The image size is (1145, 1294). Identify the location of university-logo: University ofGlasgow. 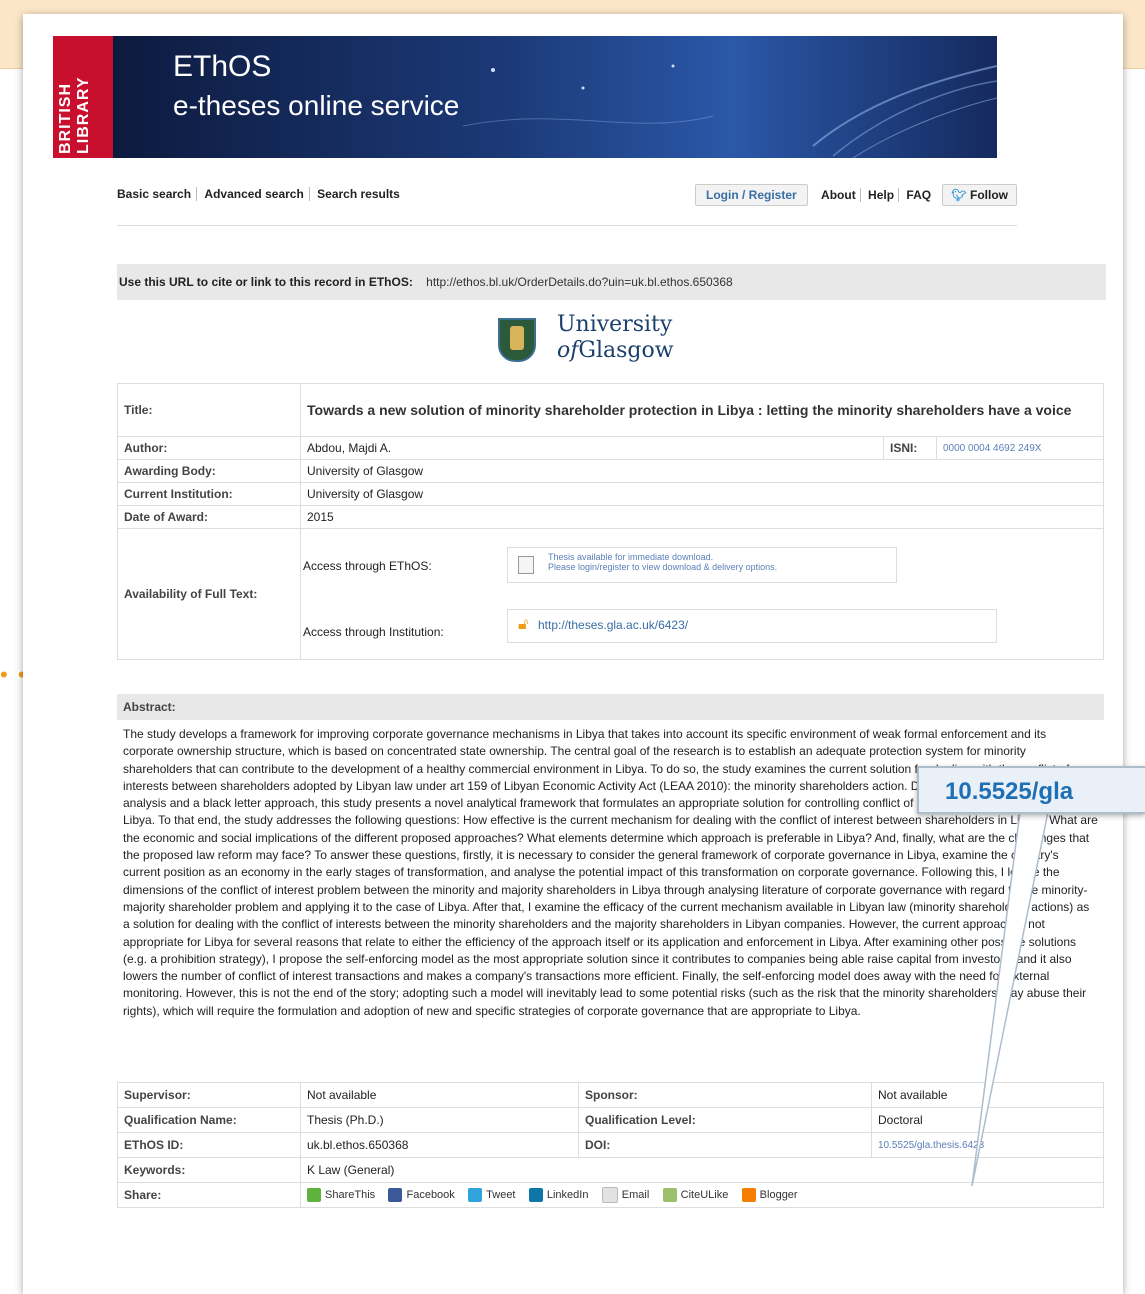
(615, 345).